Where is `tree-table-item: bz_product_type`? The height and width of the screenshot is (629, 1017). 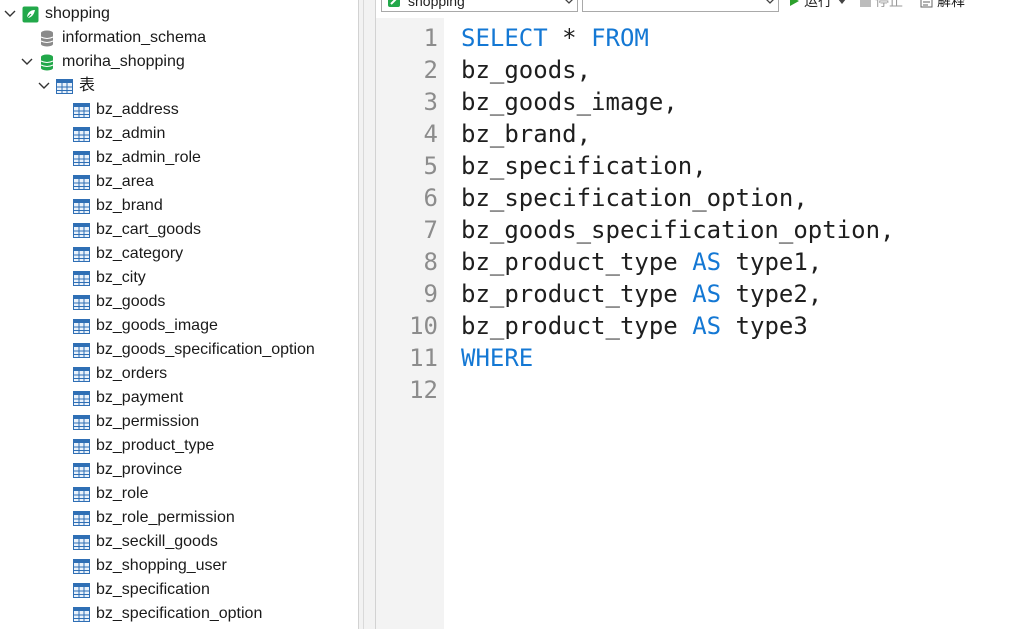 tree-table-item: bz_product_type is located at coordinates (143, 446).